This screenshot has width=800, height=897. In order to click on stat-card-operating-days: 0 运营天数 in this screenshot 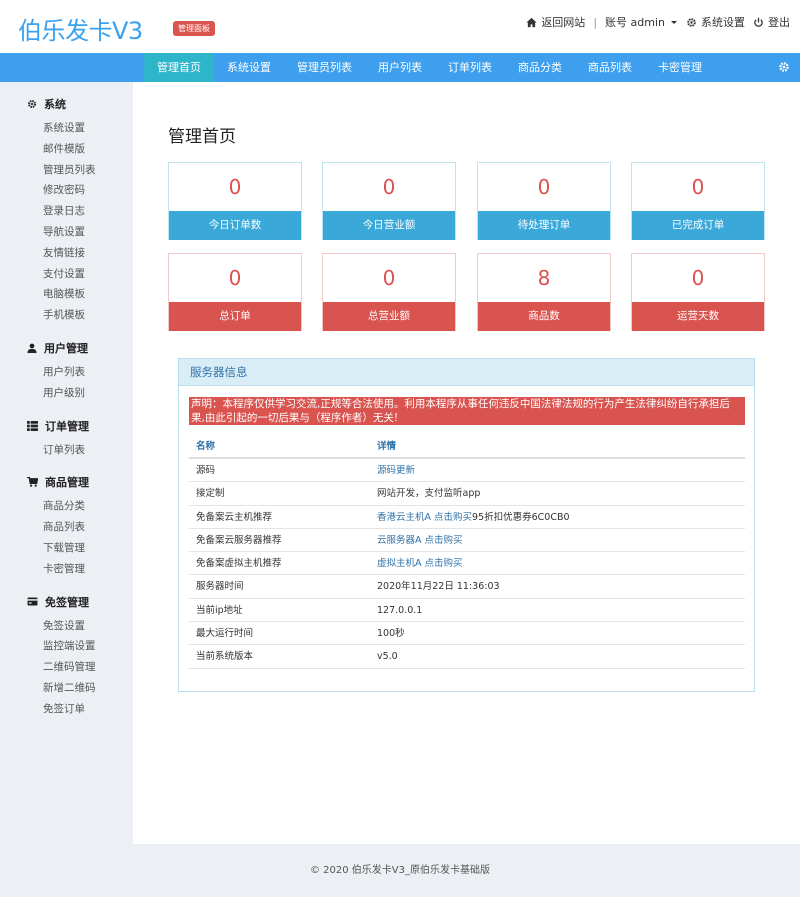, I will do `click(698, 292)`.